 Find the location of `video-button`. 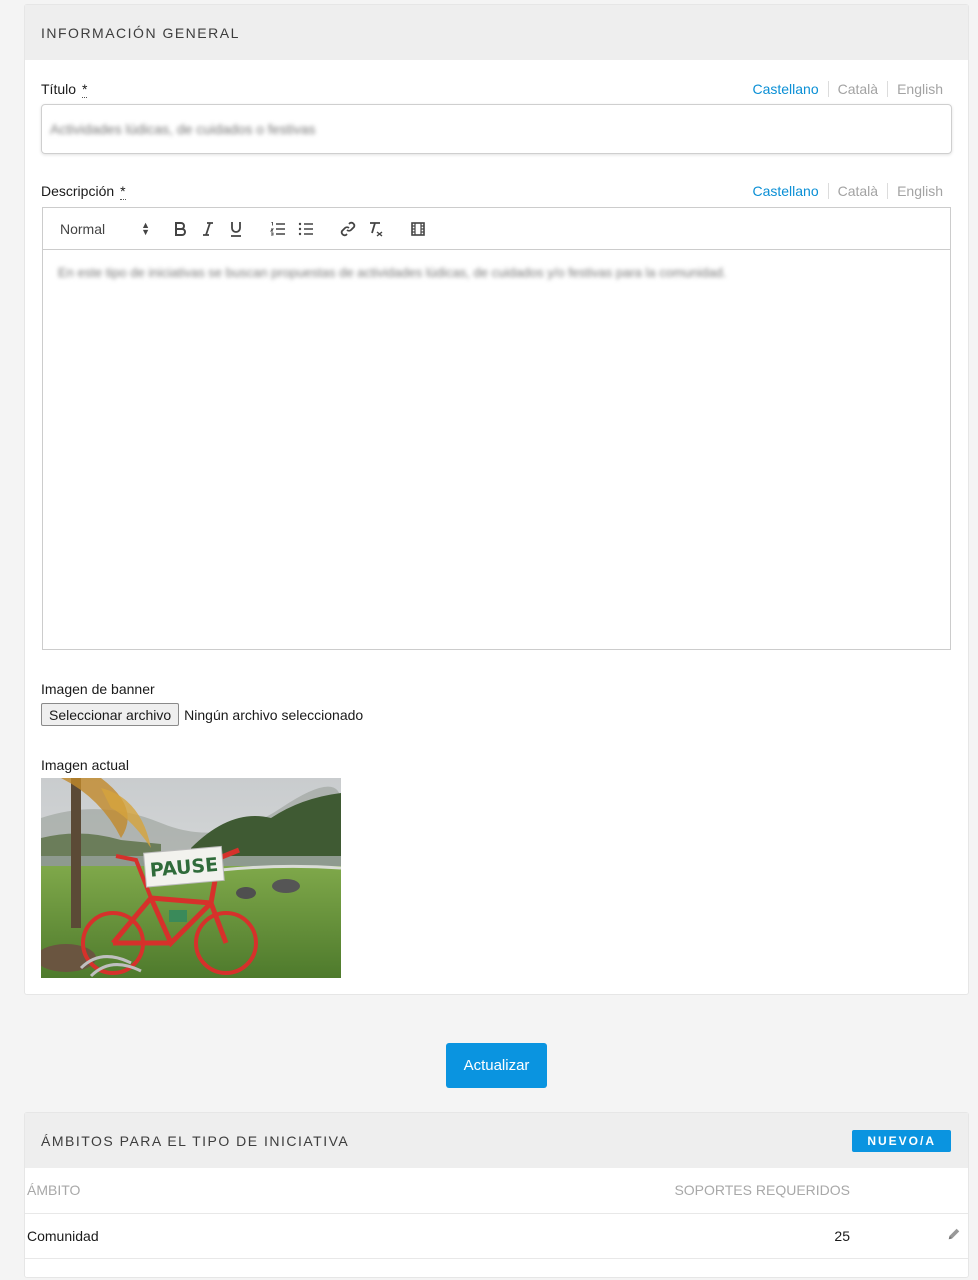

video-button is located at coordinates (418, 229).